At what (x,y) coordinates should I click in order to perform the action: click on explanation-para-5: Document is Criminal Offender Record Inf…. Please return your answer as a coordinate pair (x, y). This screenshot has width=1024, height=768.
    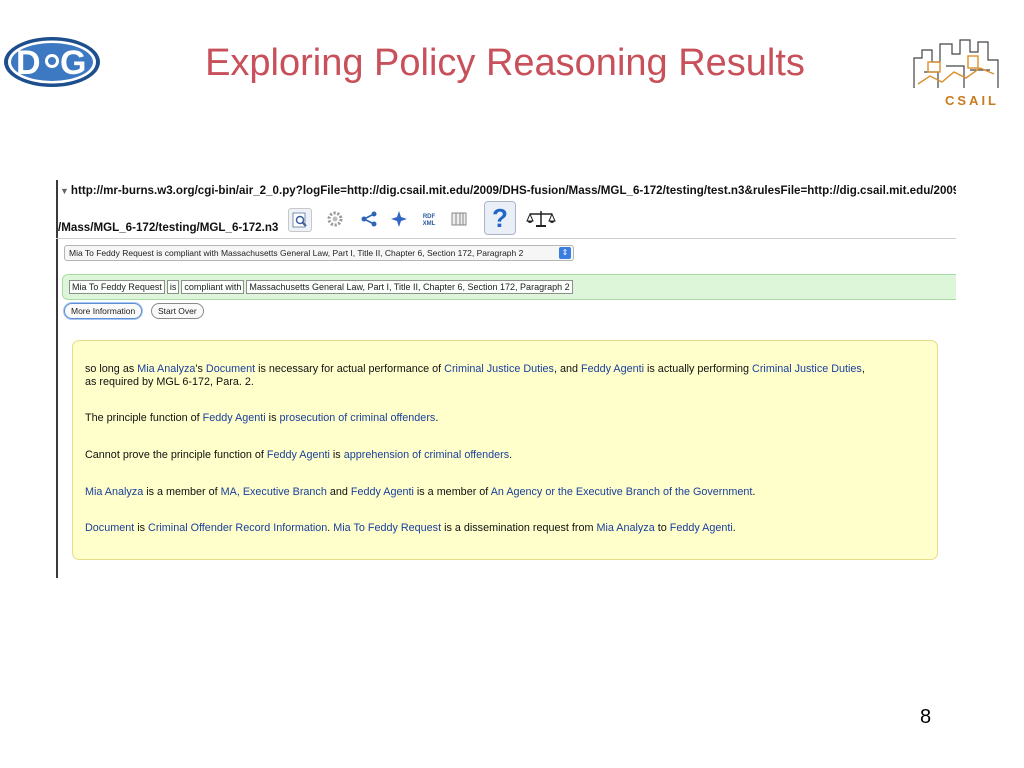
    Looking at the image, I should click on (505, 528).